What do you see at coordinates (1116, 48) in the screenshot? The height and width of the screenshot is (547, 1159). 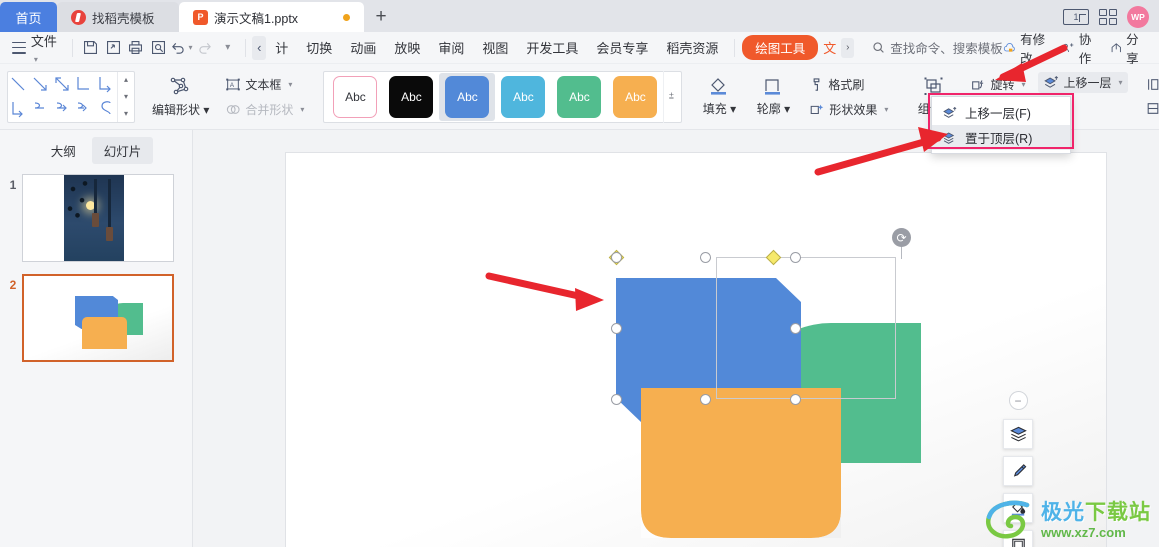 I see `share-icon` at bounding box center [1116, 48].